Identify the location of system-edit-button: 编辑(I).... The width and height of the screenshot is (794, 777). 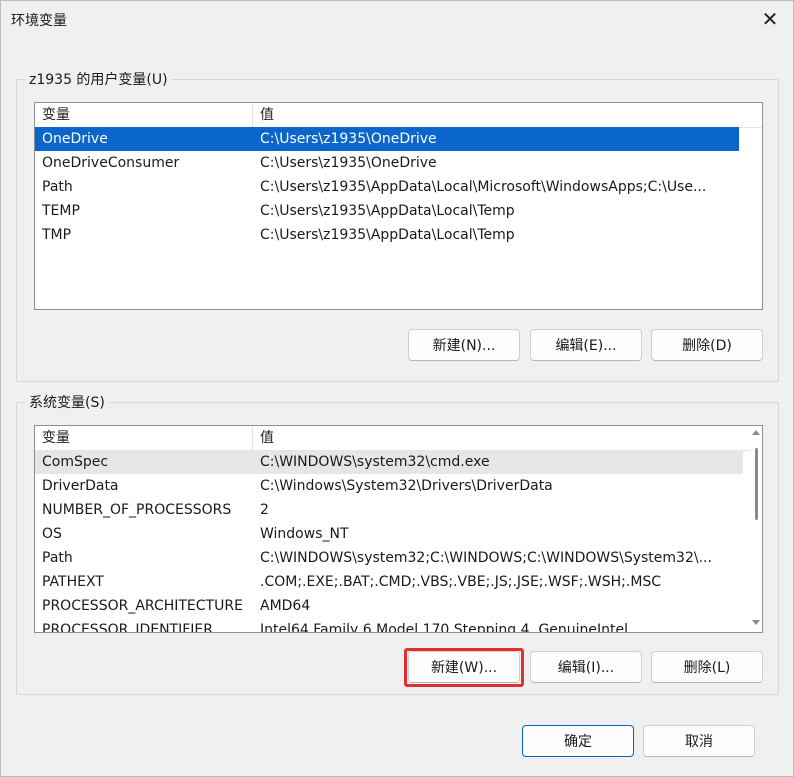
(586, 667).